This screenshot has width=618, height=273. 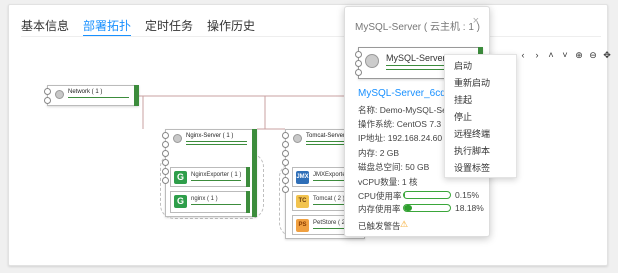 I want to click on nginx-node: G nginx ( 1 ), so click(x=210, y=202).